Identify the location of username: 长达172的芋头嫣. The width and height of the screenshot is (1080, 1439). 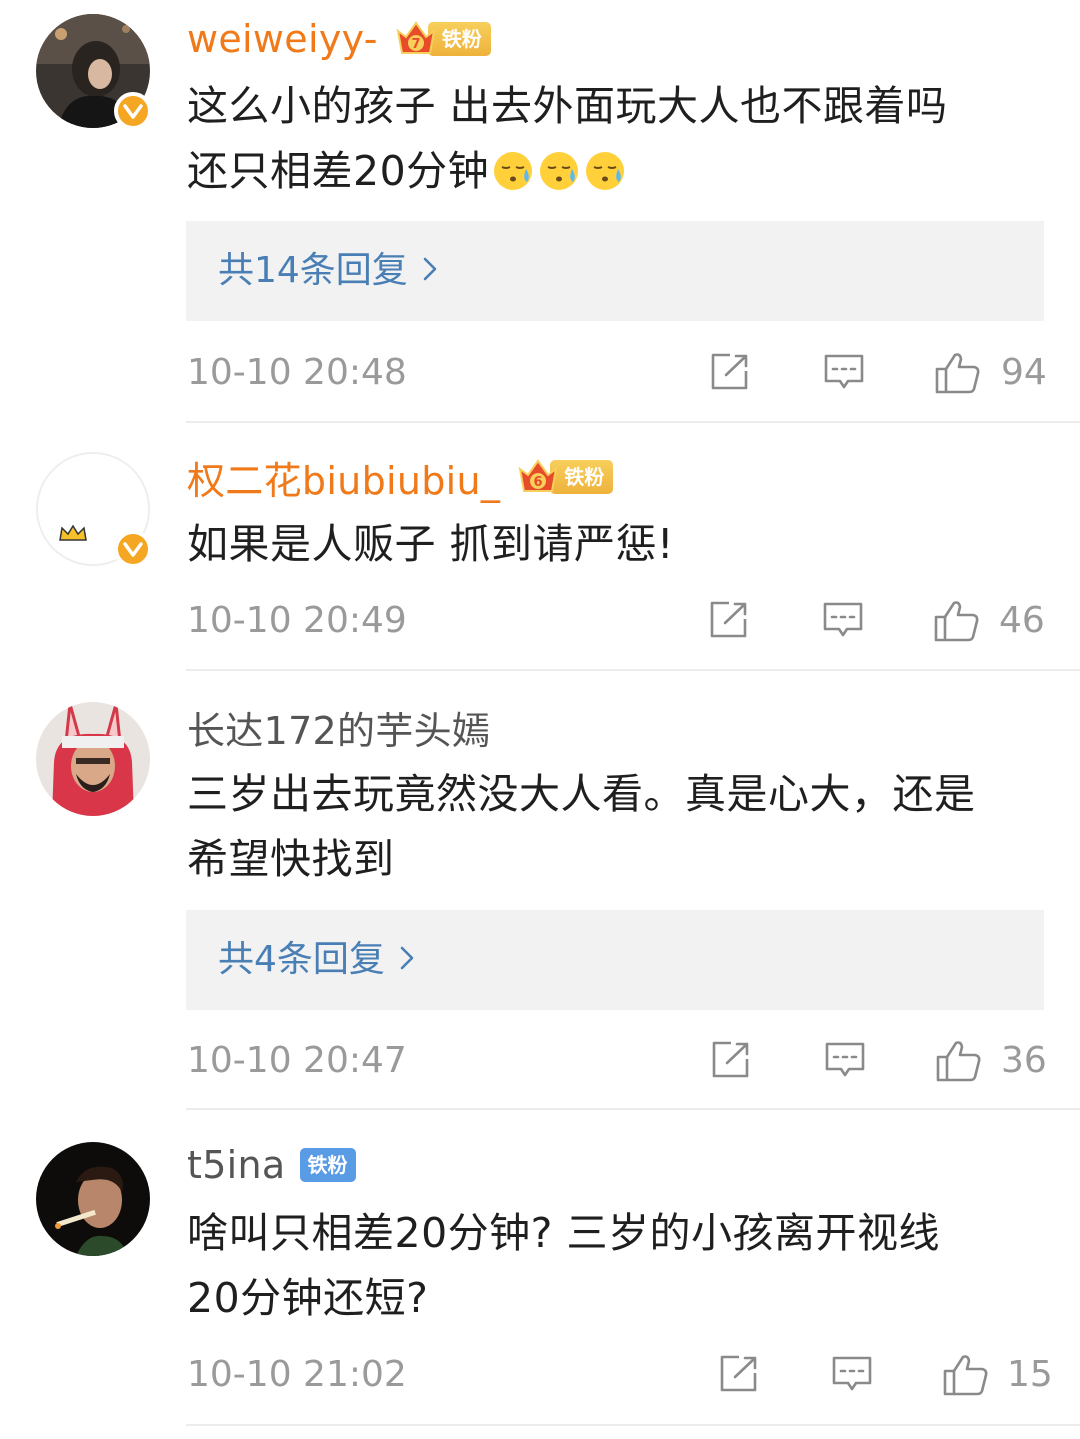
(338, 727).